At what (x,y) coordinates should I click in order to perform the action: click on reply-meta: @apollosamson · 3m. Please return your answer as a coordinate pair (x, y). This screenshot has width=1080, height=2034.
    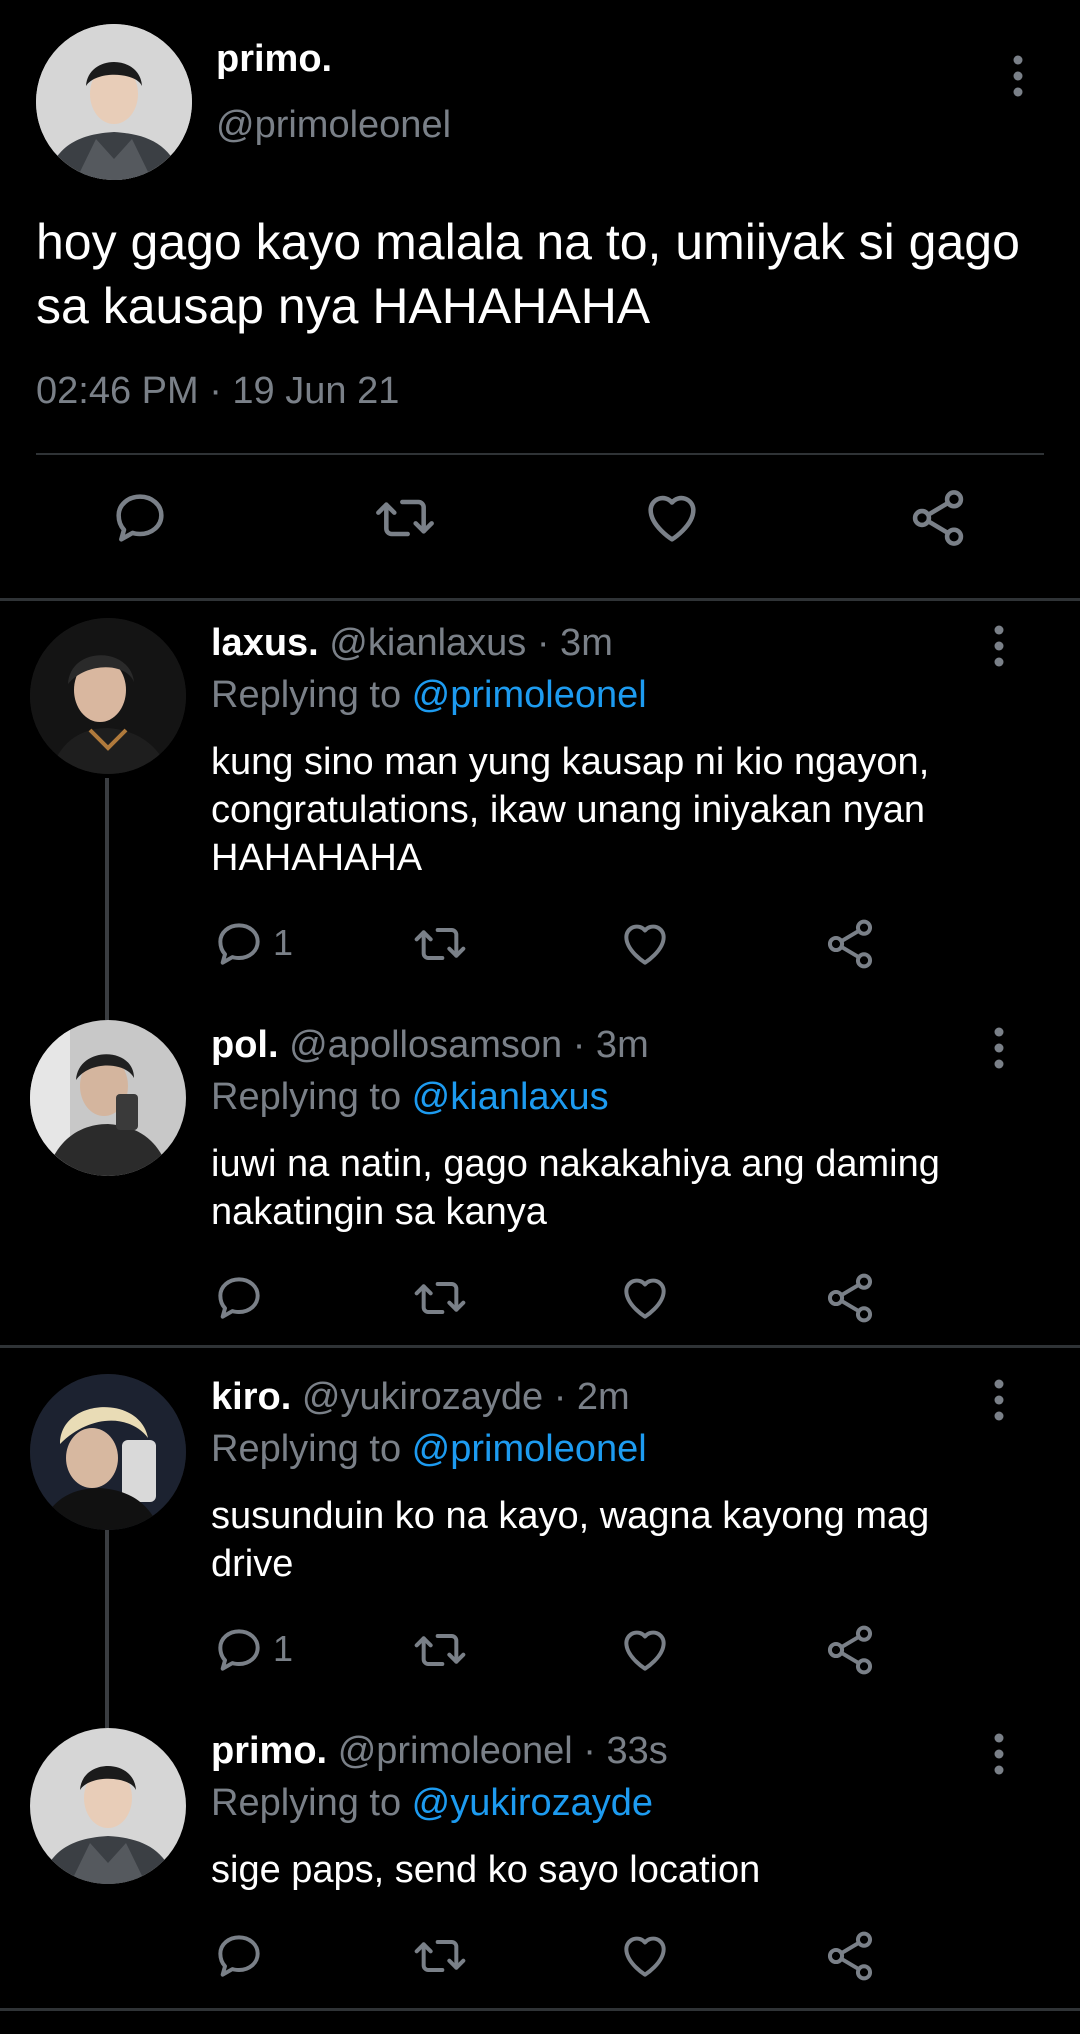
    Looking at the image, I should click on (469, 1045).